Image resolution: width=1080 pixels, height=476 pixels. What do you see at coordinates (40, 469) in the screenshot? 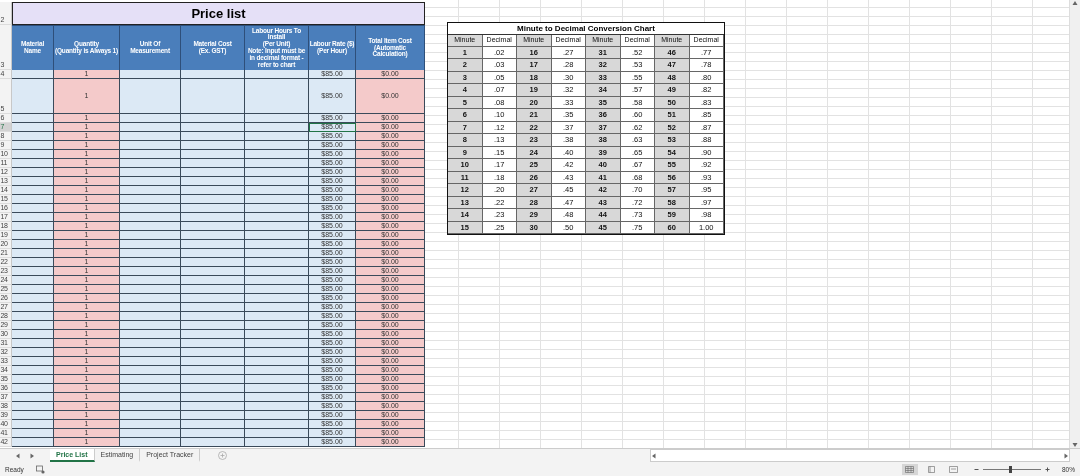
I see `macro-record-icon` at bounding box center [40, 469].